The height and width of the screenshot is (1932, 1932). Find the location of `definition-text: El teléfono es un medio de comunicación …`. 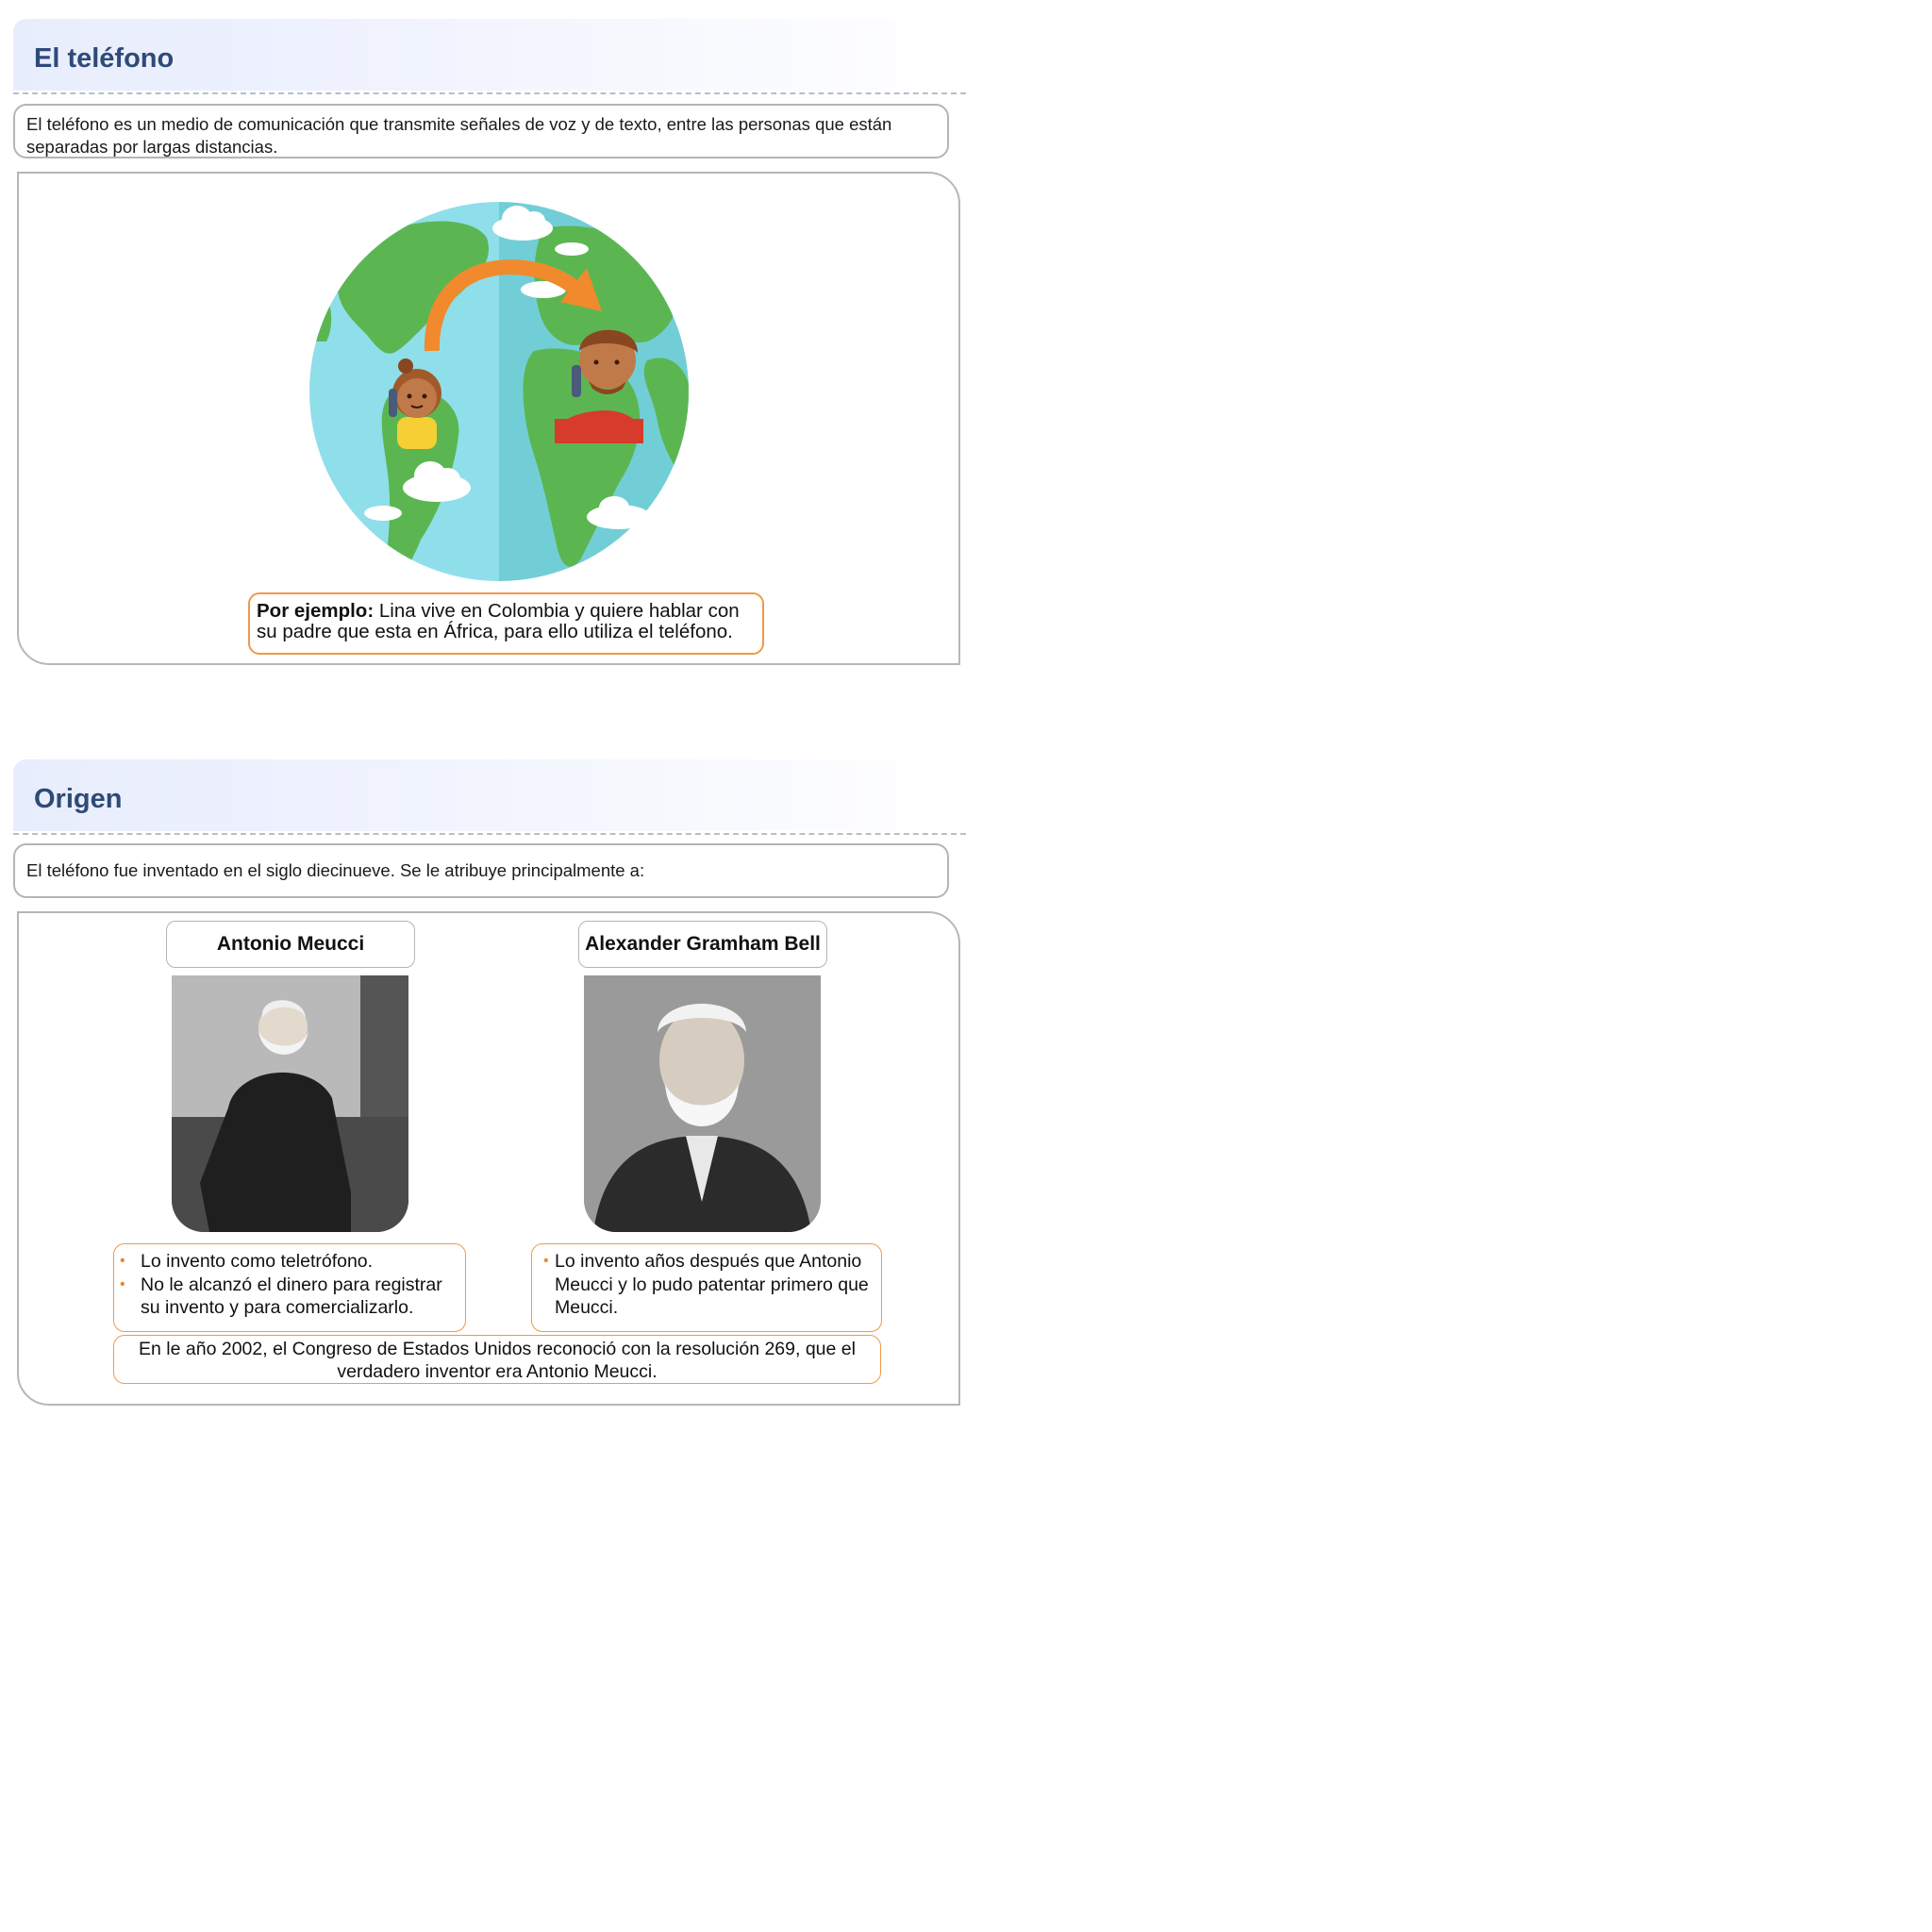

definition-text: El teléfono es un medio de comunicación … is located at coordinates (459, 135).